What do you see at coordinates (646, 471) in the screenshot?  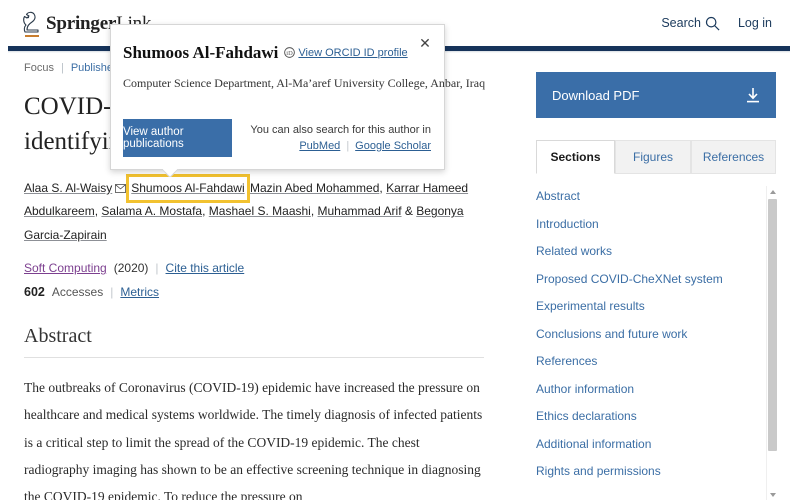 I see `sidebar-item-rights-and-permissions: Rights and permissions` at bounding box center [646, 471].